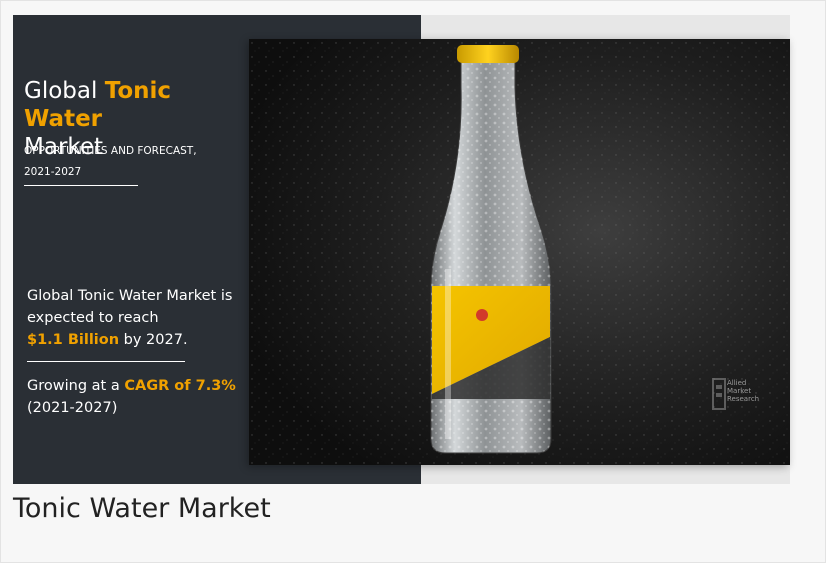 The height and width of the screenshot is (563, 826). Describe the element at coordinates (134, 162) in the screenshot. I see `banner-subtitle: OPPORTUNITIES AND FORECAST, 2021-2027` at that location.